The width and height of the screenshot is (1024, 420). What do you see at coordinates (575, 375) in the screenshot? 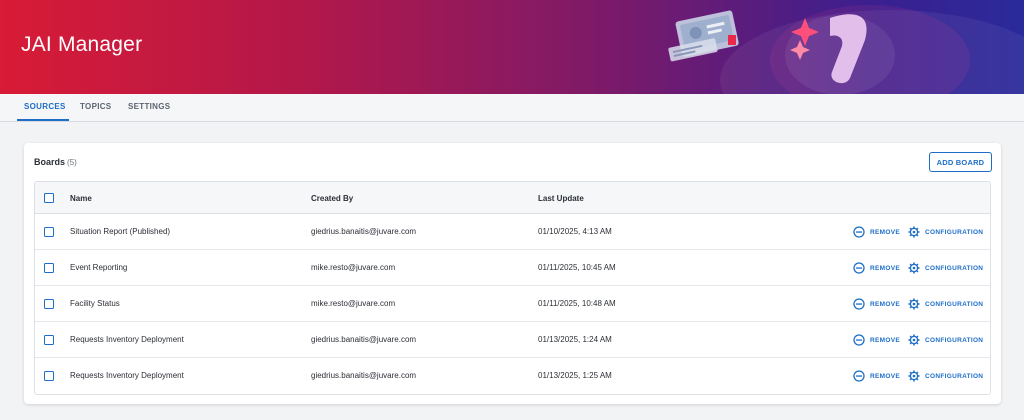
I see `board-last-update: 01/13/2025, 1:25 AM` at bounding box center [575, 375].